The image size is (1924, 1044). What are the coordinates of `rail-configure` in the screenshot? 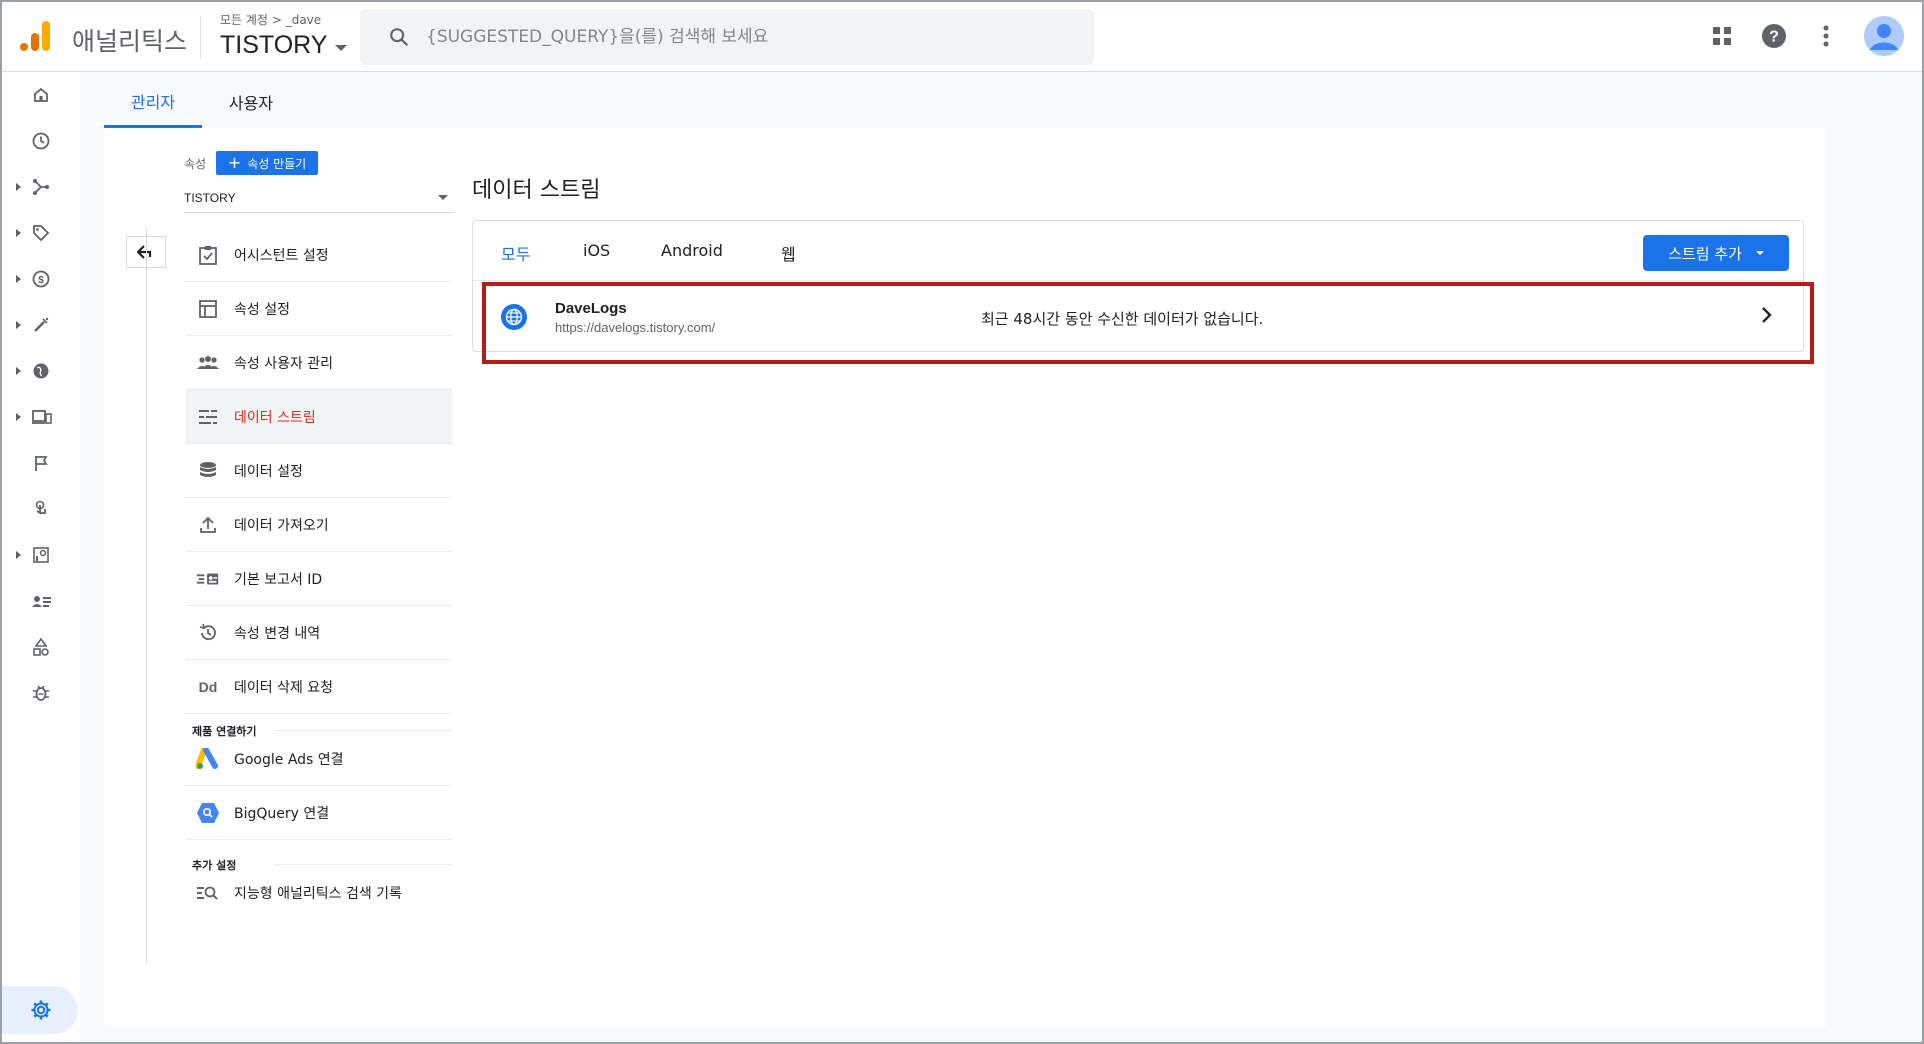 It's located at (41, 647).